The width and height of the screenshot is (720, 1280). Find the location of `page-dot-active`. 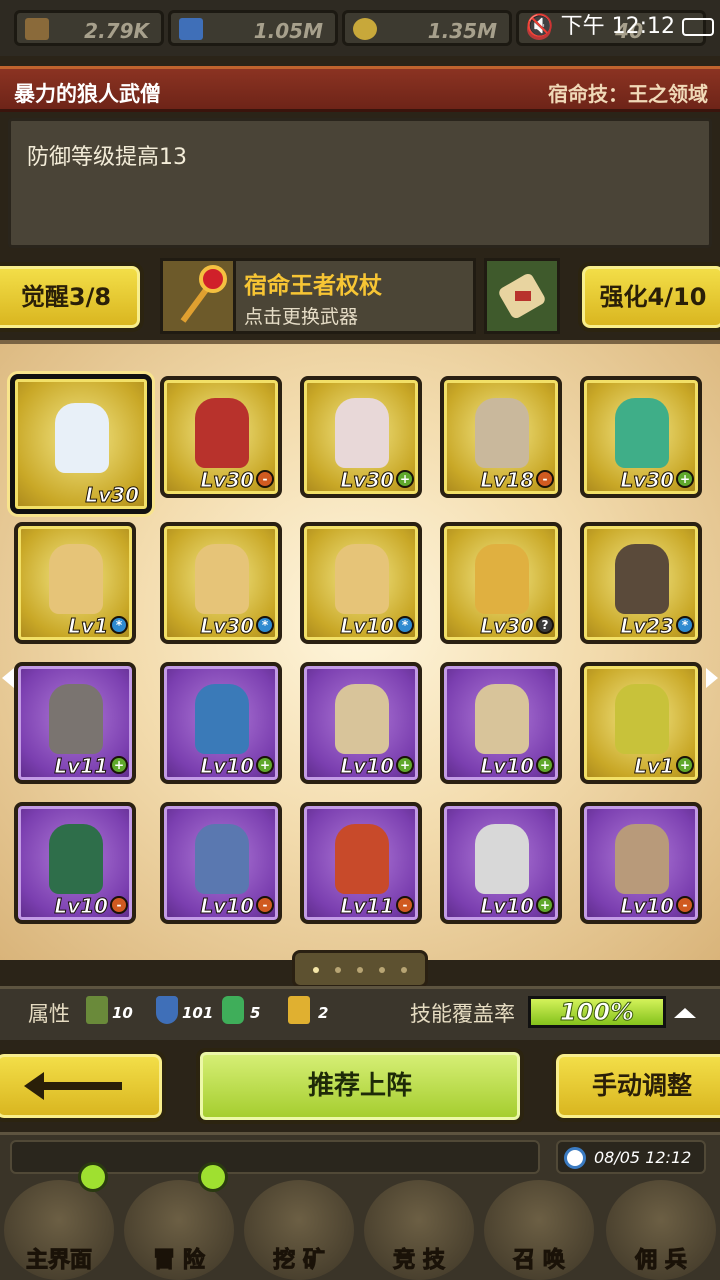

page-dot-active is located at coordinates (316, 970).